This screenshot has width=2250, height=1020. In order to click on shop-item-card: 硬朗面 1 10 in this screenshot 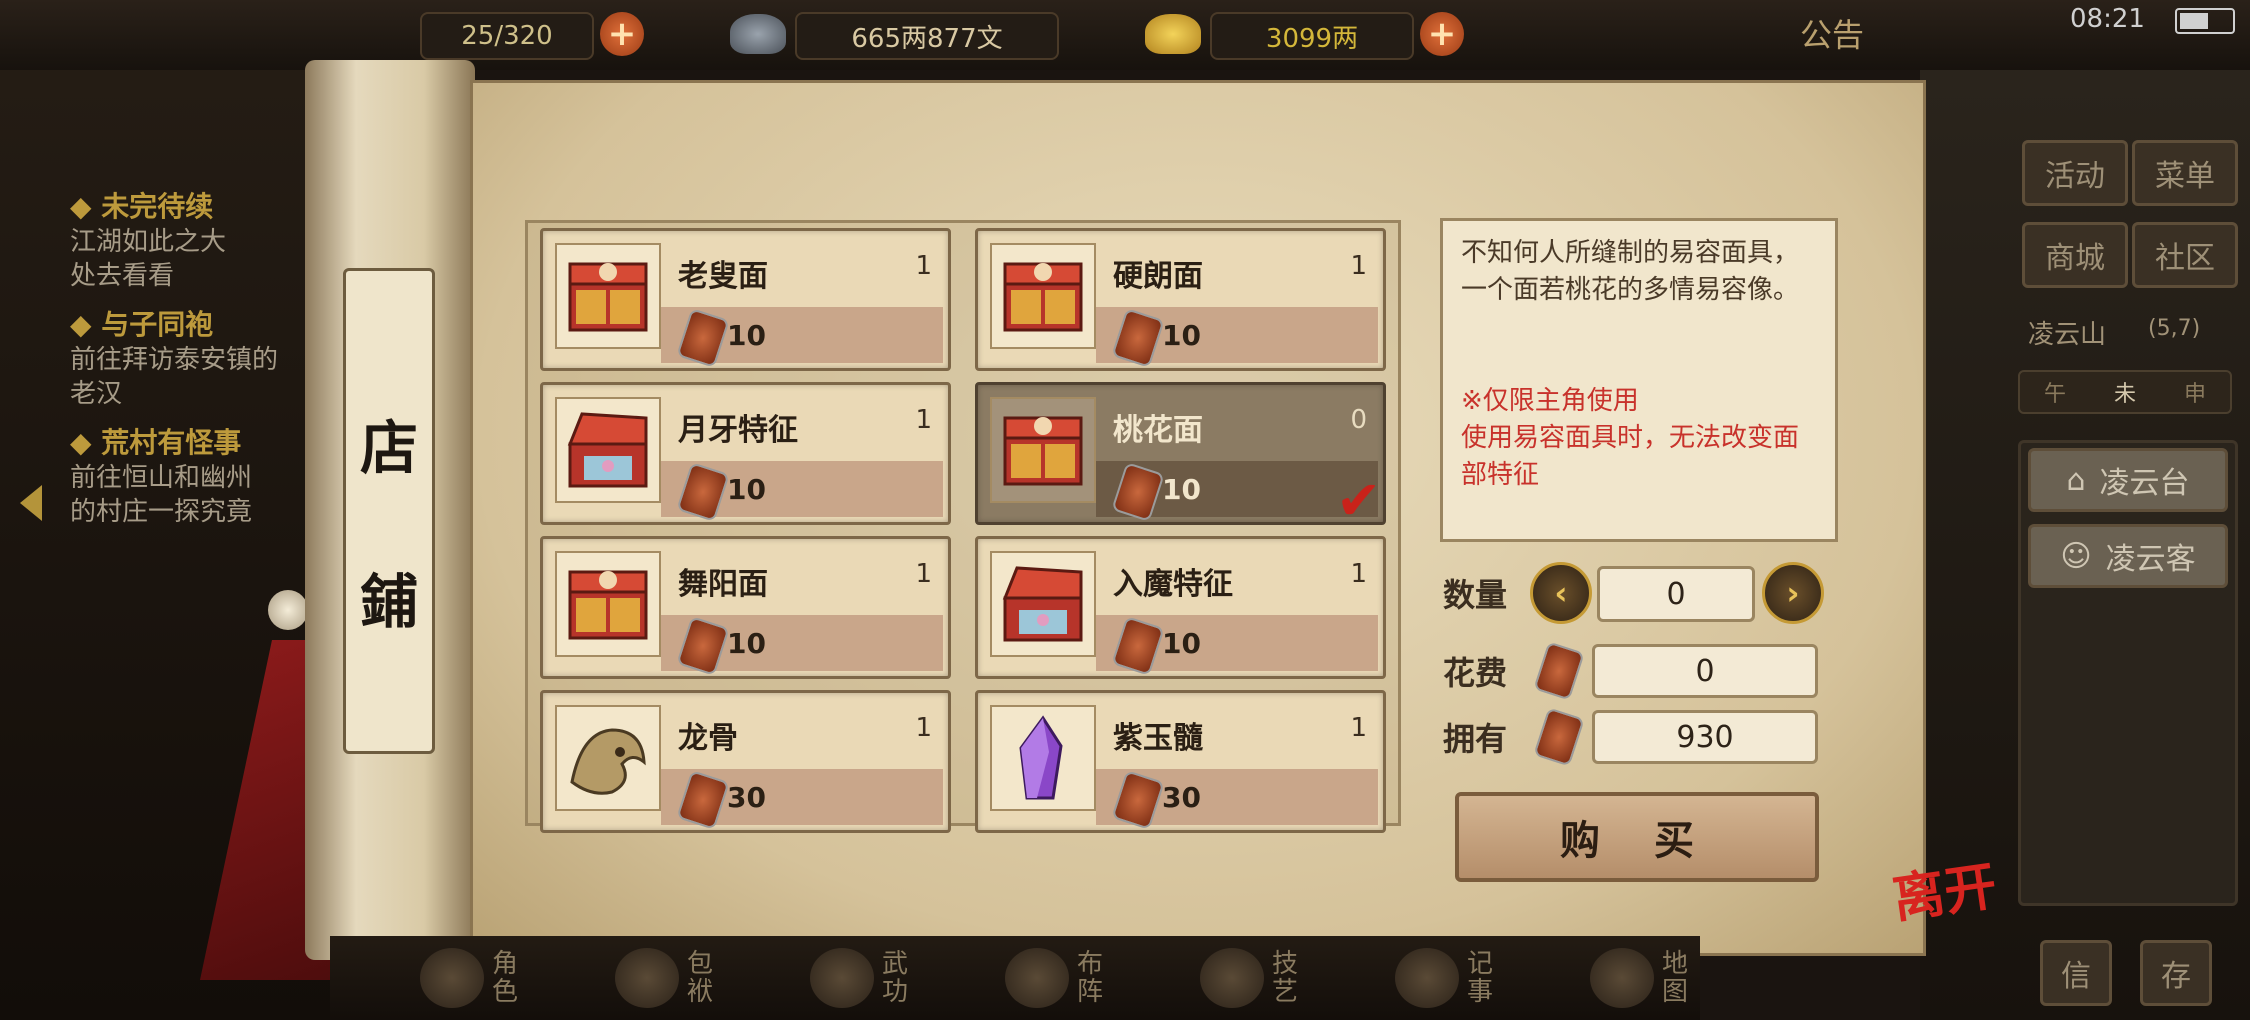, I will do `click(1180, 299)`.